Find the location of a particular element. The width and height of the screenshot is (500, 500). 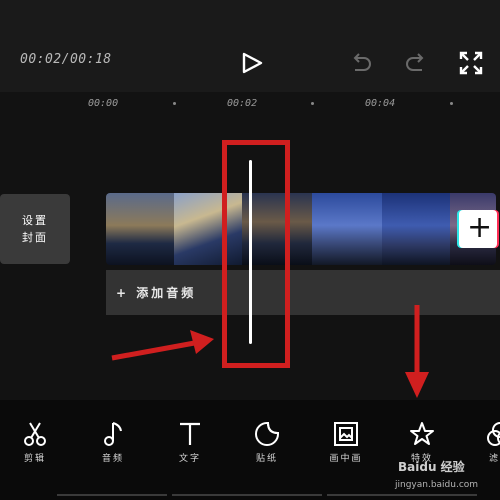

tool-sticker: 贴纸 is located at coordinates (267, 442).